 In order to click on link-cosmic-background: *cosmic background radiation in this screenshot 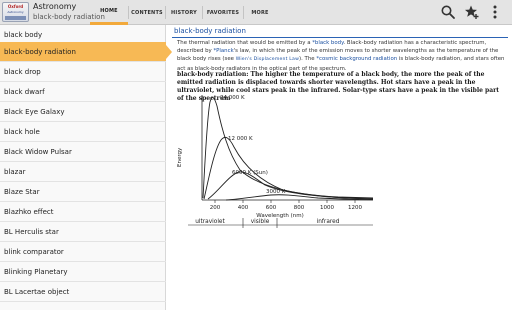, I will do `click(356, 59)`.